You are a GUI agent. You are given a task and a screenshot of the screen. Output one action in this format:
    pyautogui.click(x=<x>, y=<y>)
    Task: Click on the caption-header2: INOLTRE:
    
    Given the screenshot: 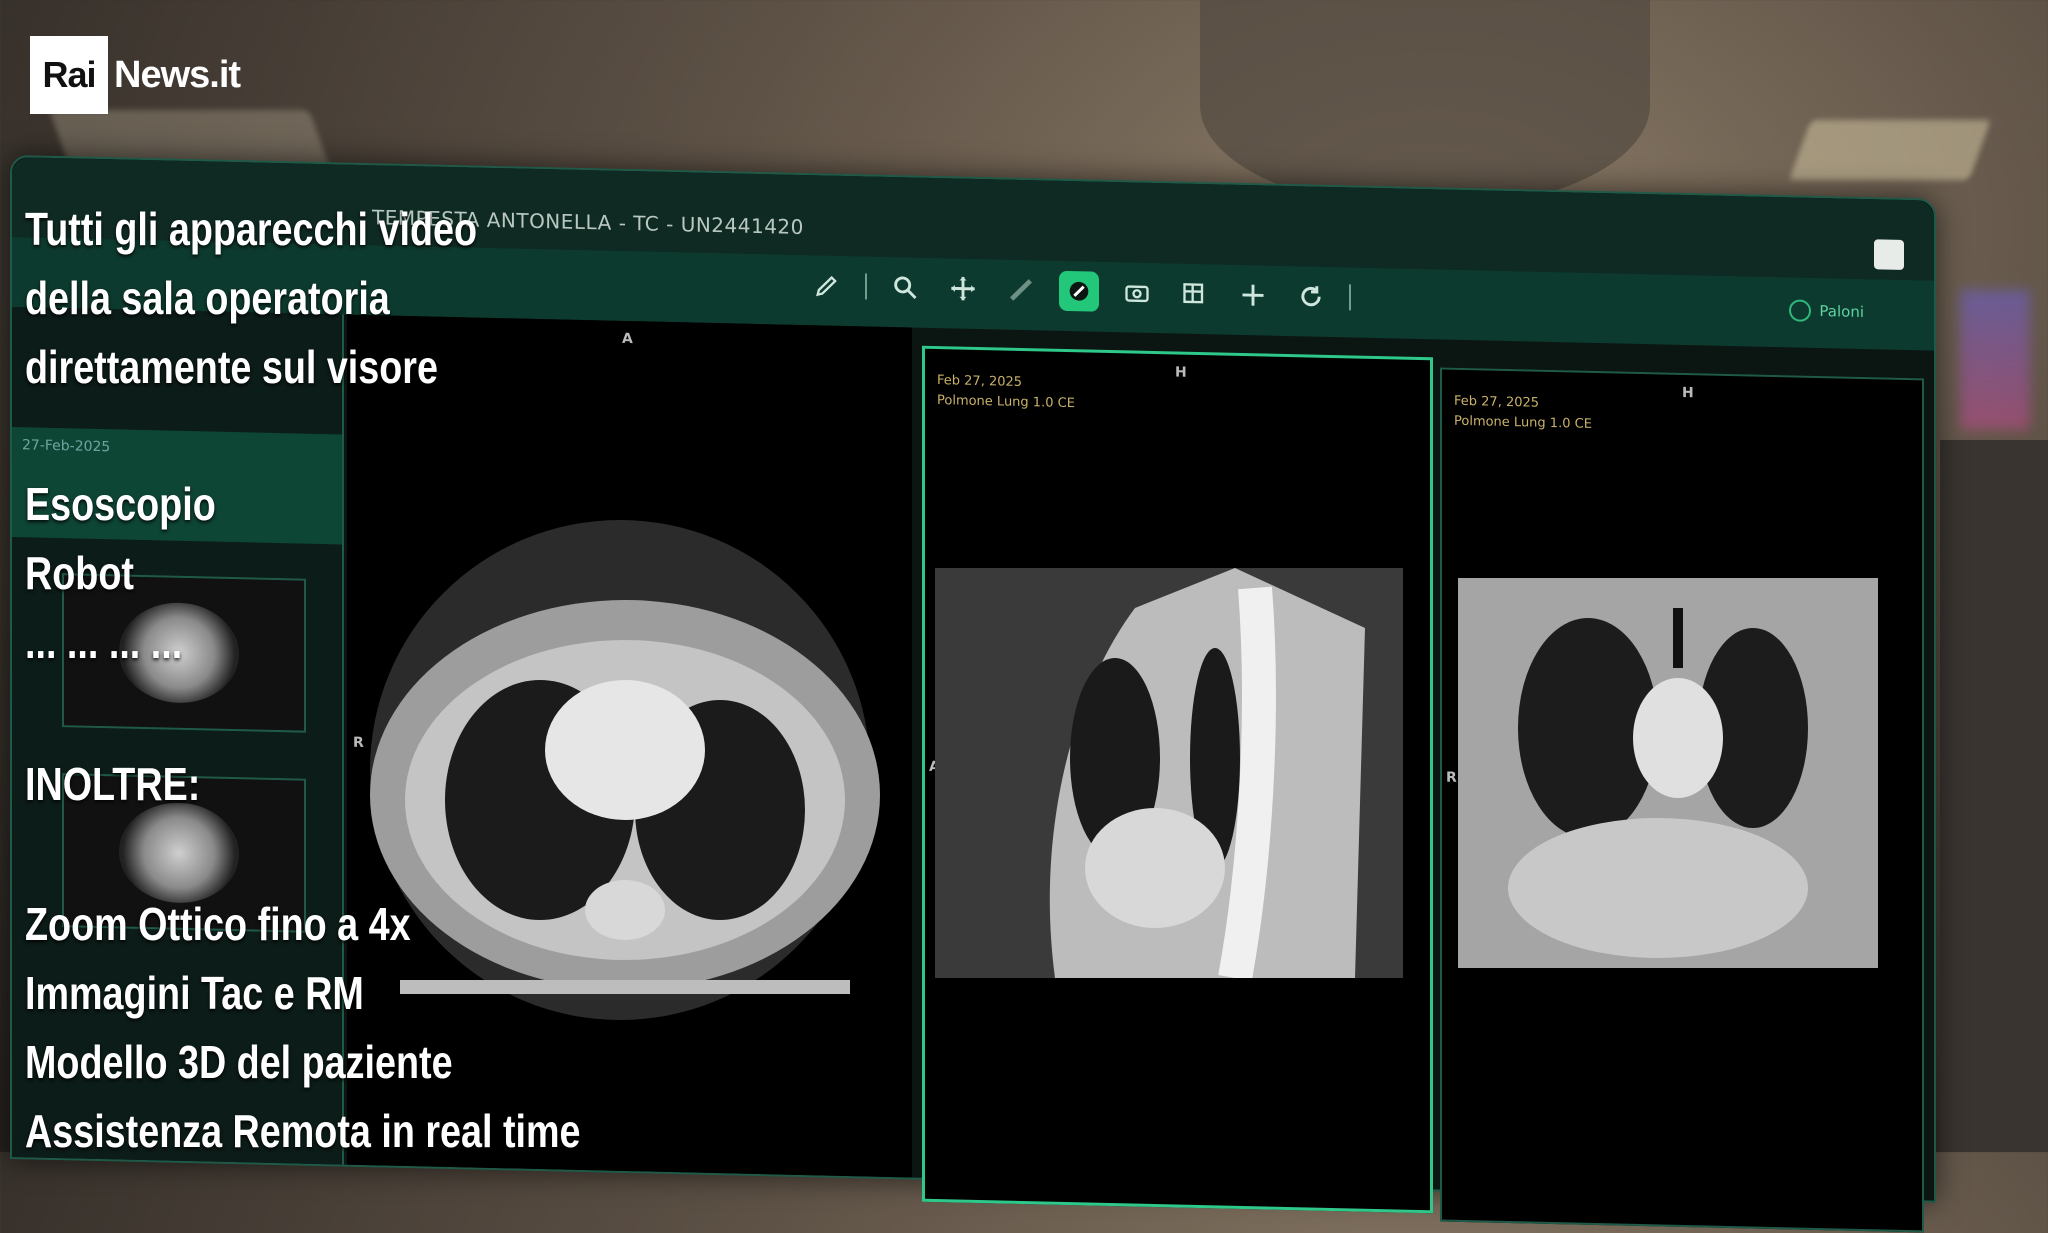 What is the action you would take?
    pyautogui.click(x=113, y=784)
    